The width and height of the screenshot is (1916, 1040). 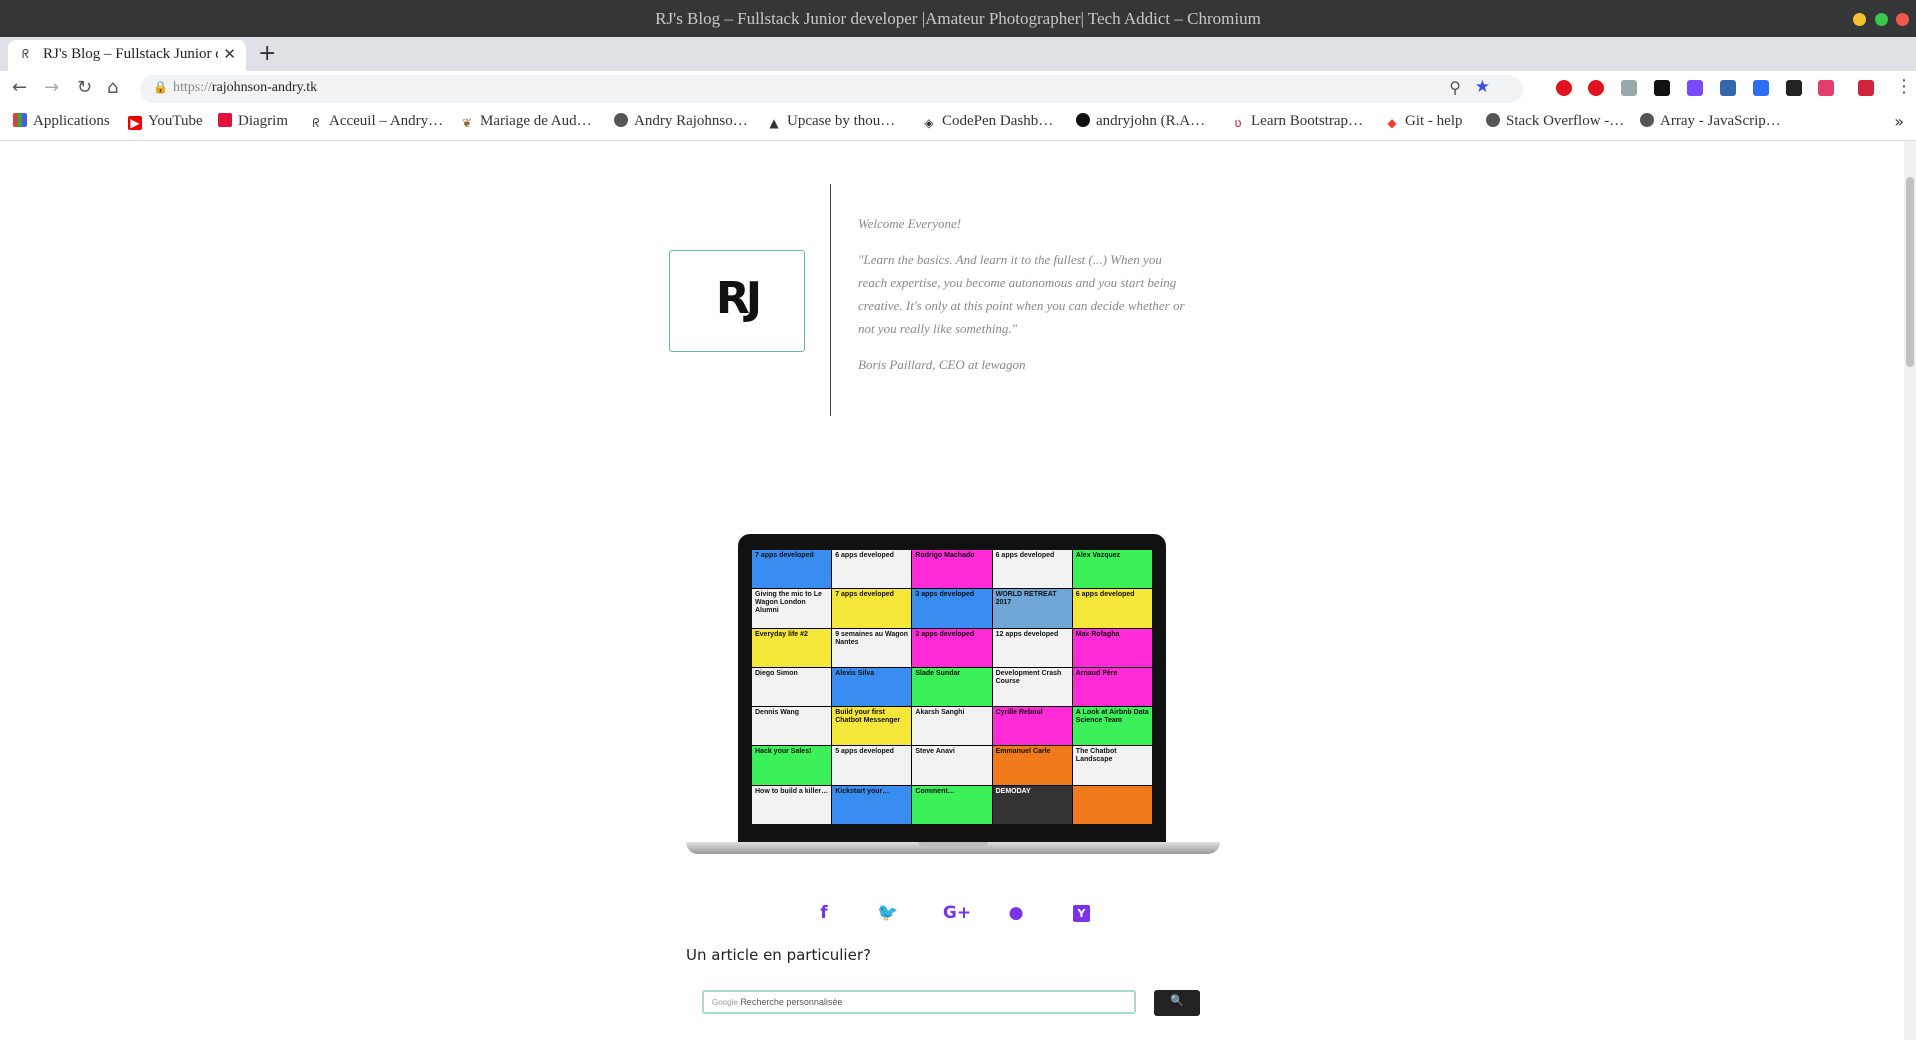 What do you see at coordinates (1899, 121) in the screenshot?
I see `bookmarks-more-icon: »` at bounding box center [1899, 121].